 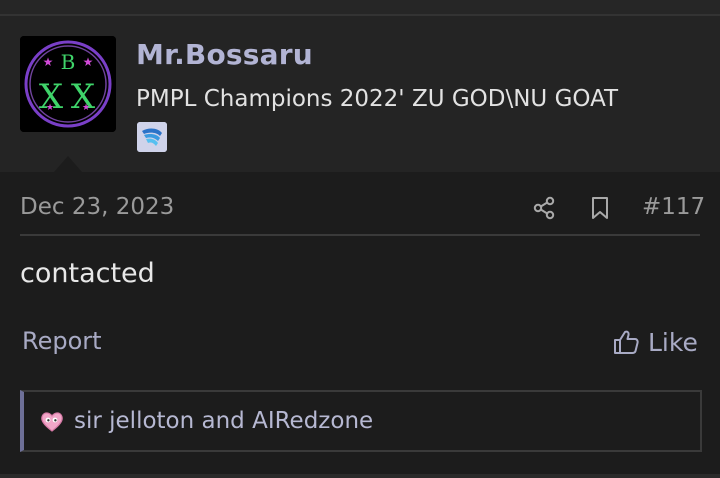 I want to click on thumbs-up-icon, so click(x=626, y=342).